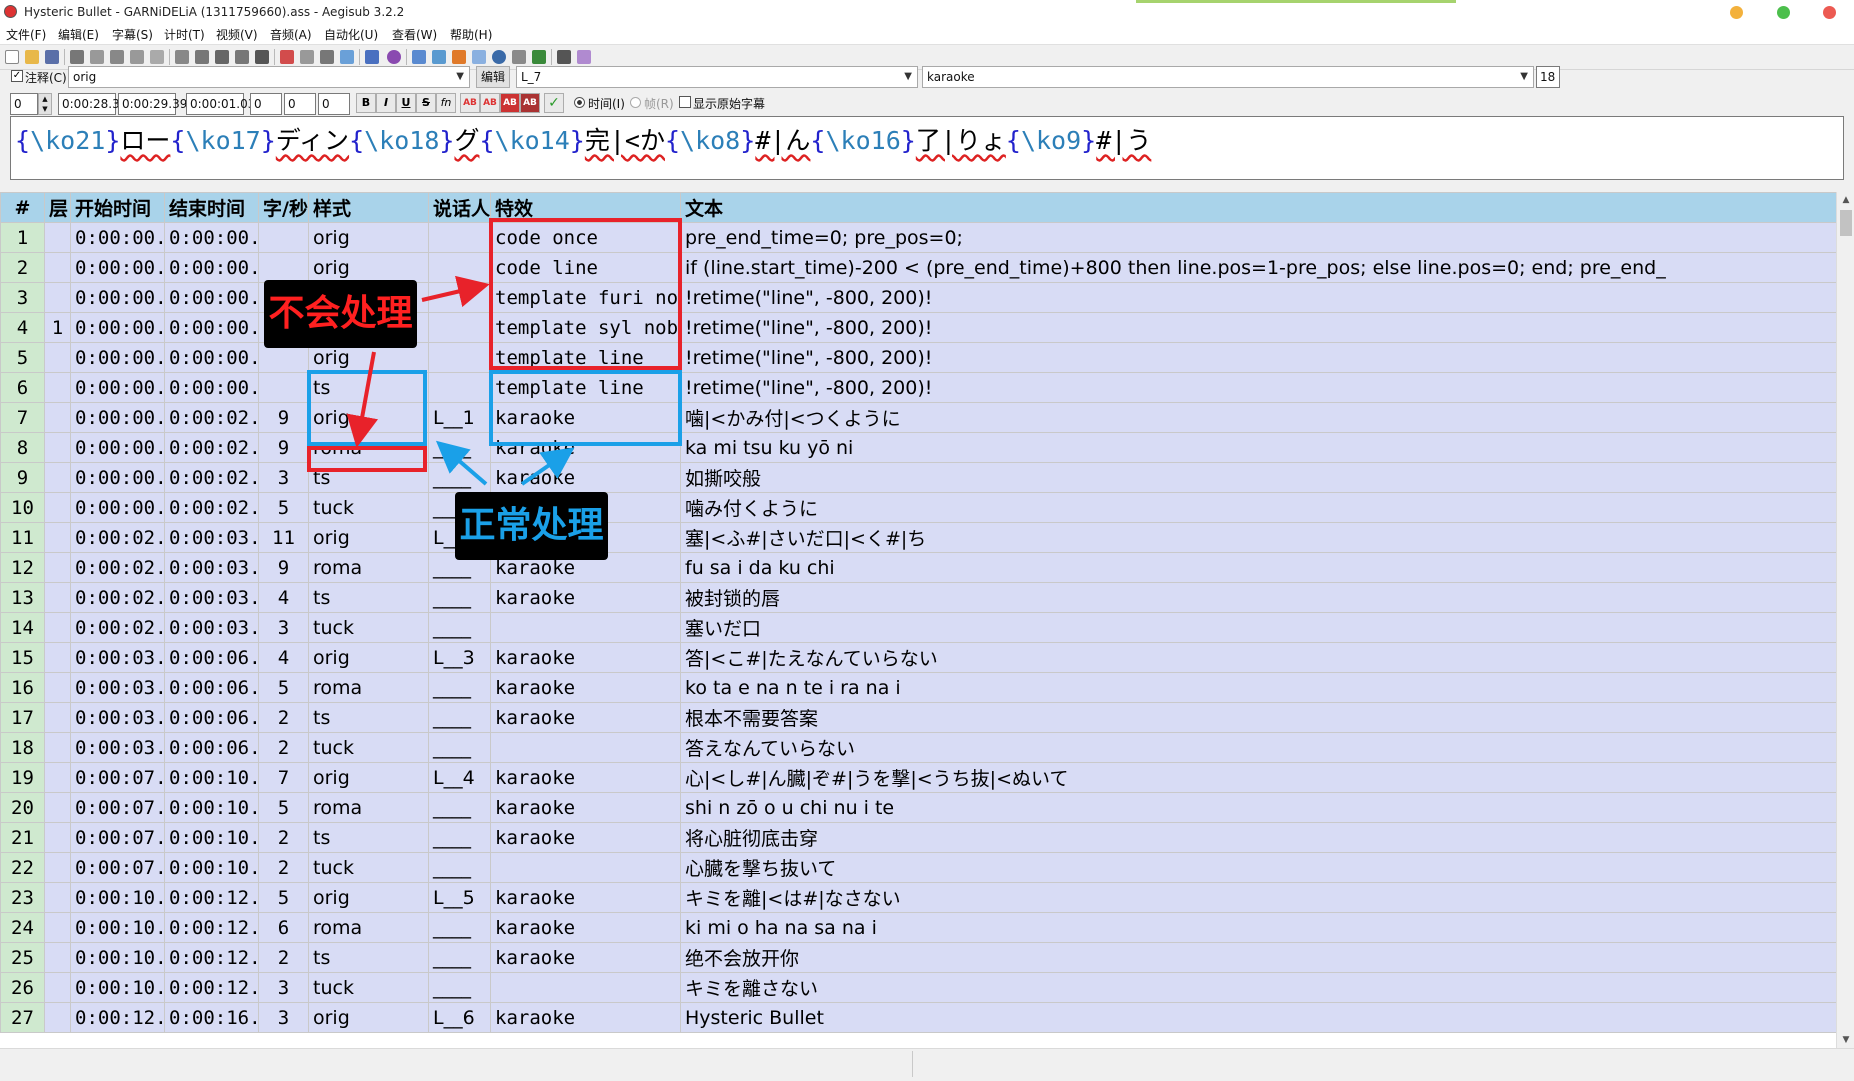 Image resolution: width=1854 pixels, height=1081 pixels. Describe the element at coordinates (1548, 77) in the screenshot. I see `margin-field: 18` at that location.